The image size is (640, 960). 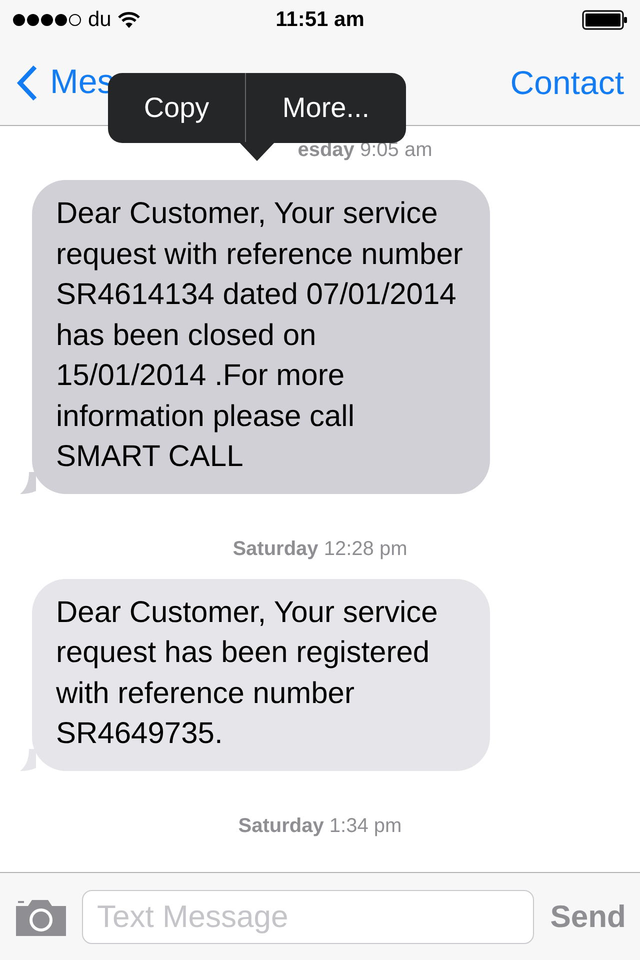 I want to click on carrier-name: du, so click(x=100, y=20).